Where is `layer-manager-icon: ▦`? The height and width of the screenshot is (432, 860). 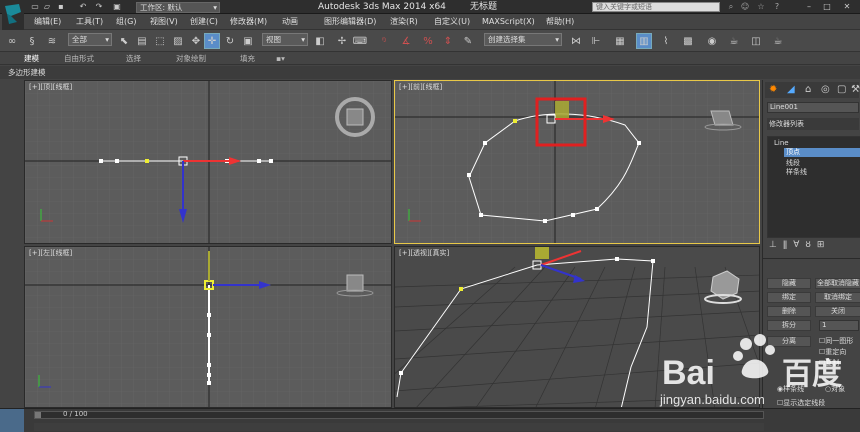 layer-manager-icon: ▦ is located at coordinates (620, 41).